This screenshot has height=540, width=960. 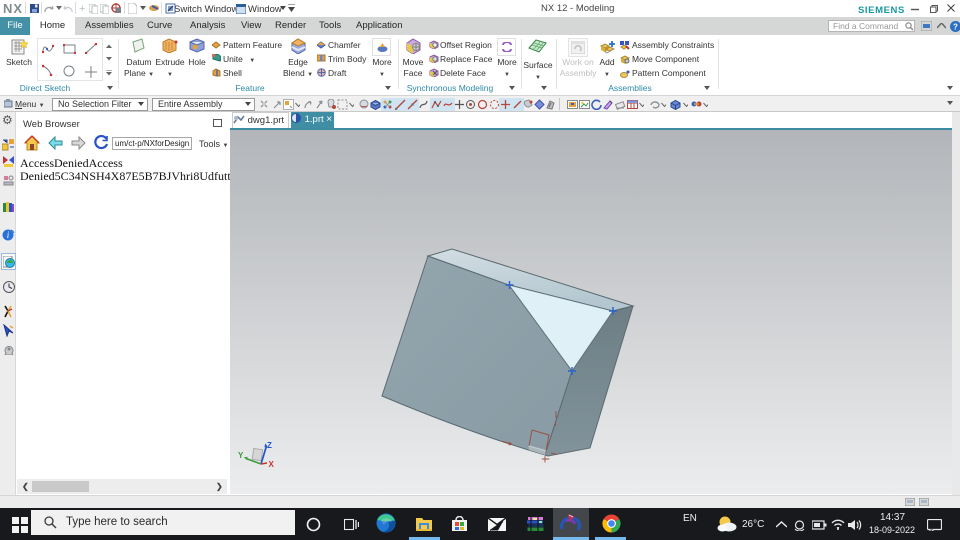 What do you see at coordinates (241, 455) in the screenshot?
I see `svg-text: Y` at bounding box center [241, 455].